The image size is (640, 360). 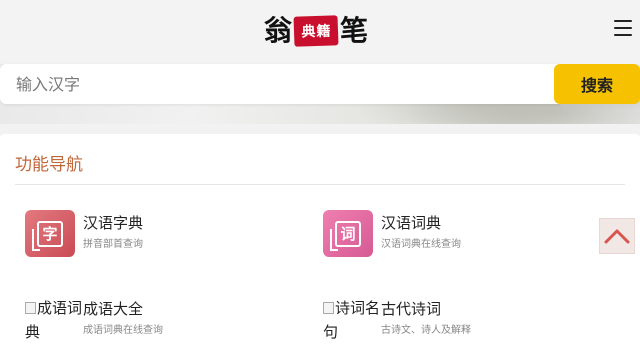 What do you see at coordinates (280, 84) in the screenshot?
I see `search-input` at bounding box center [280, 84].